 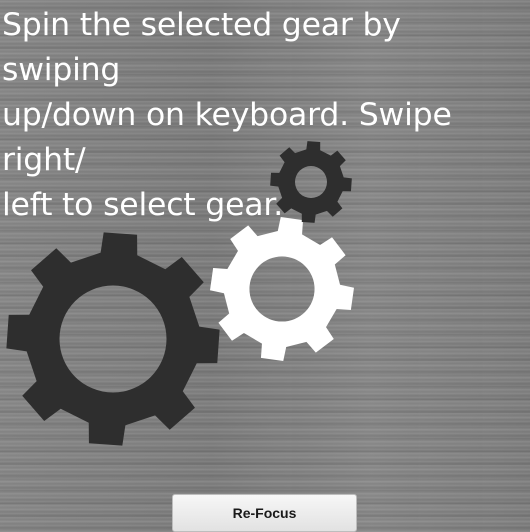 I want to click on selected-gear, so click(x=282, y=289).